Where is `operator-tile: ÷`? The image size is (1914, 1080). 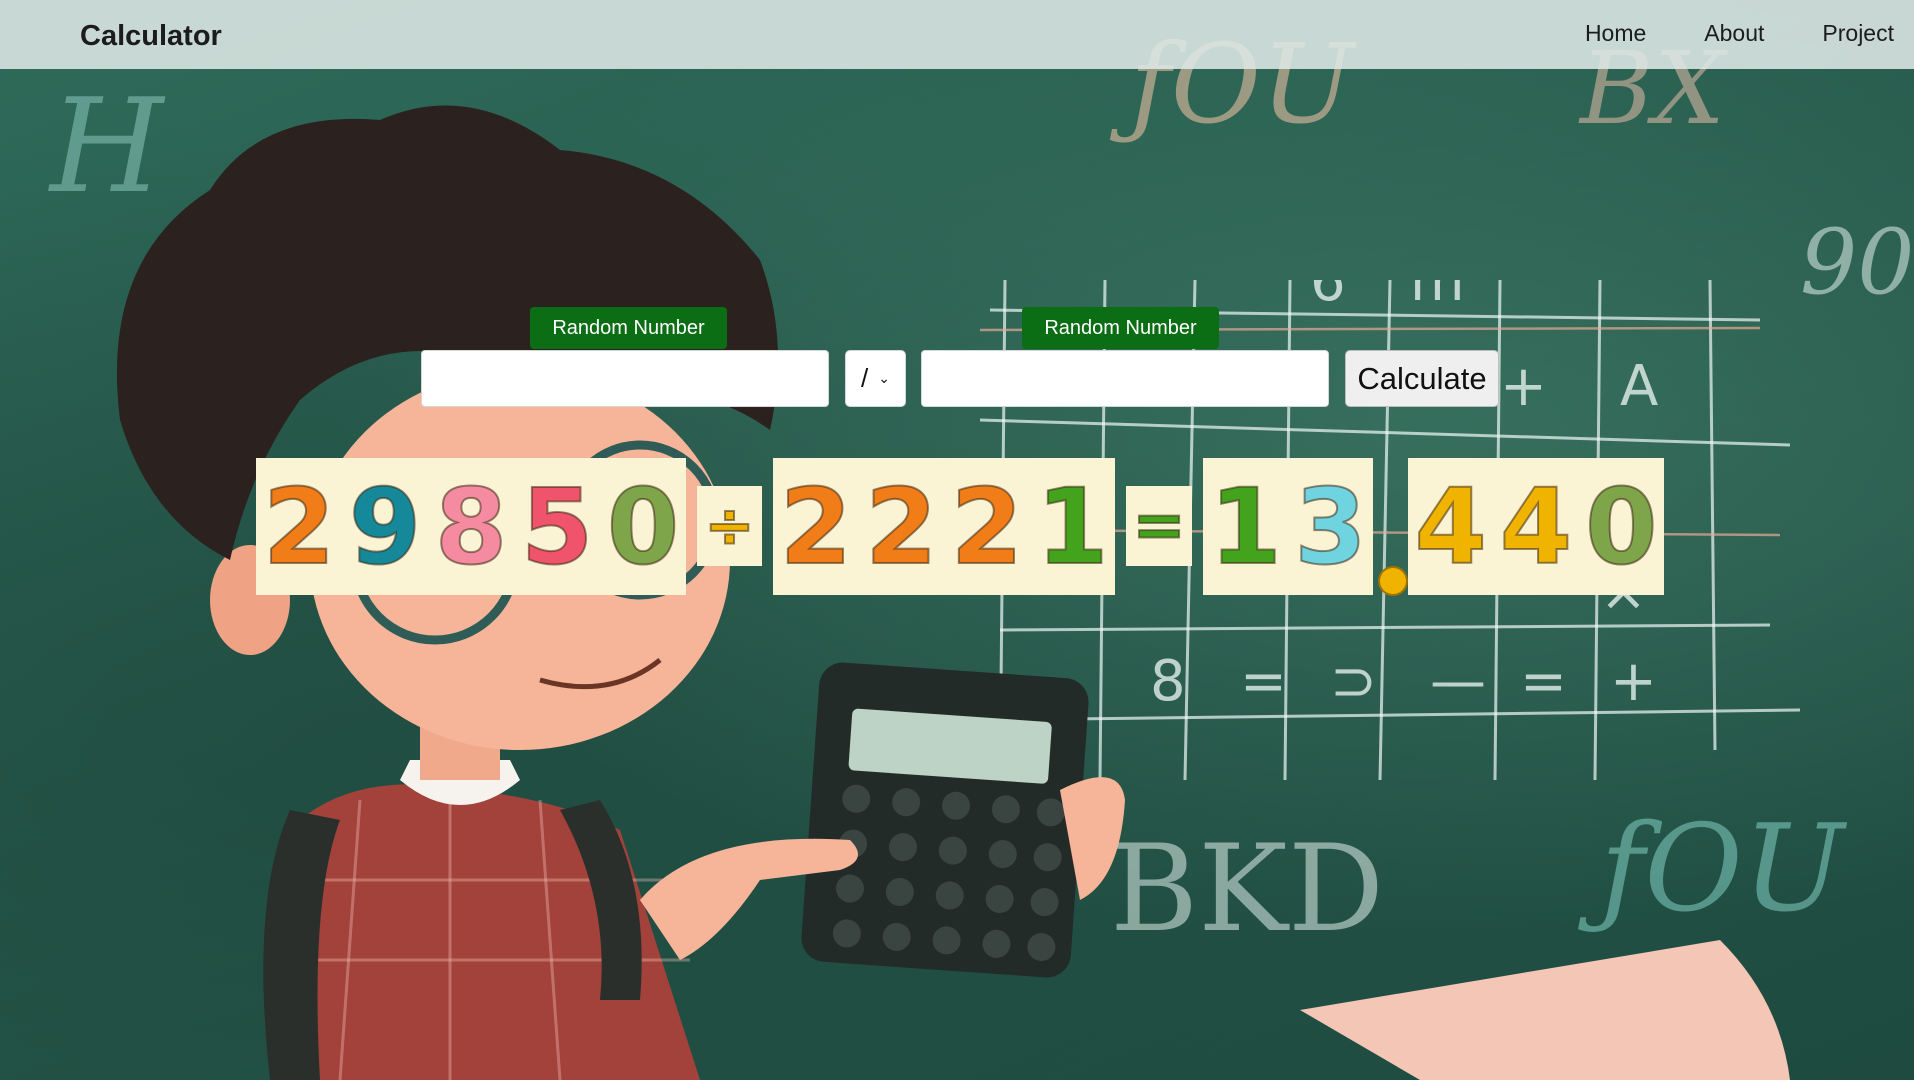
operator-tile: ÷ is located at coordinates (729, 526).